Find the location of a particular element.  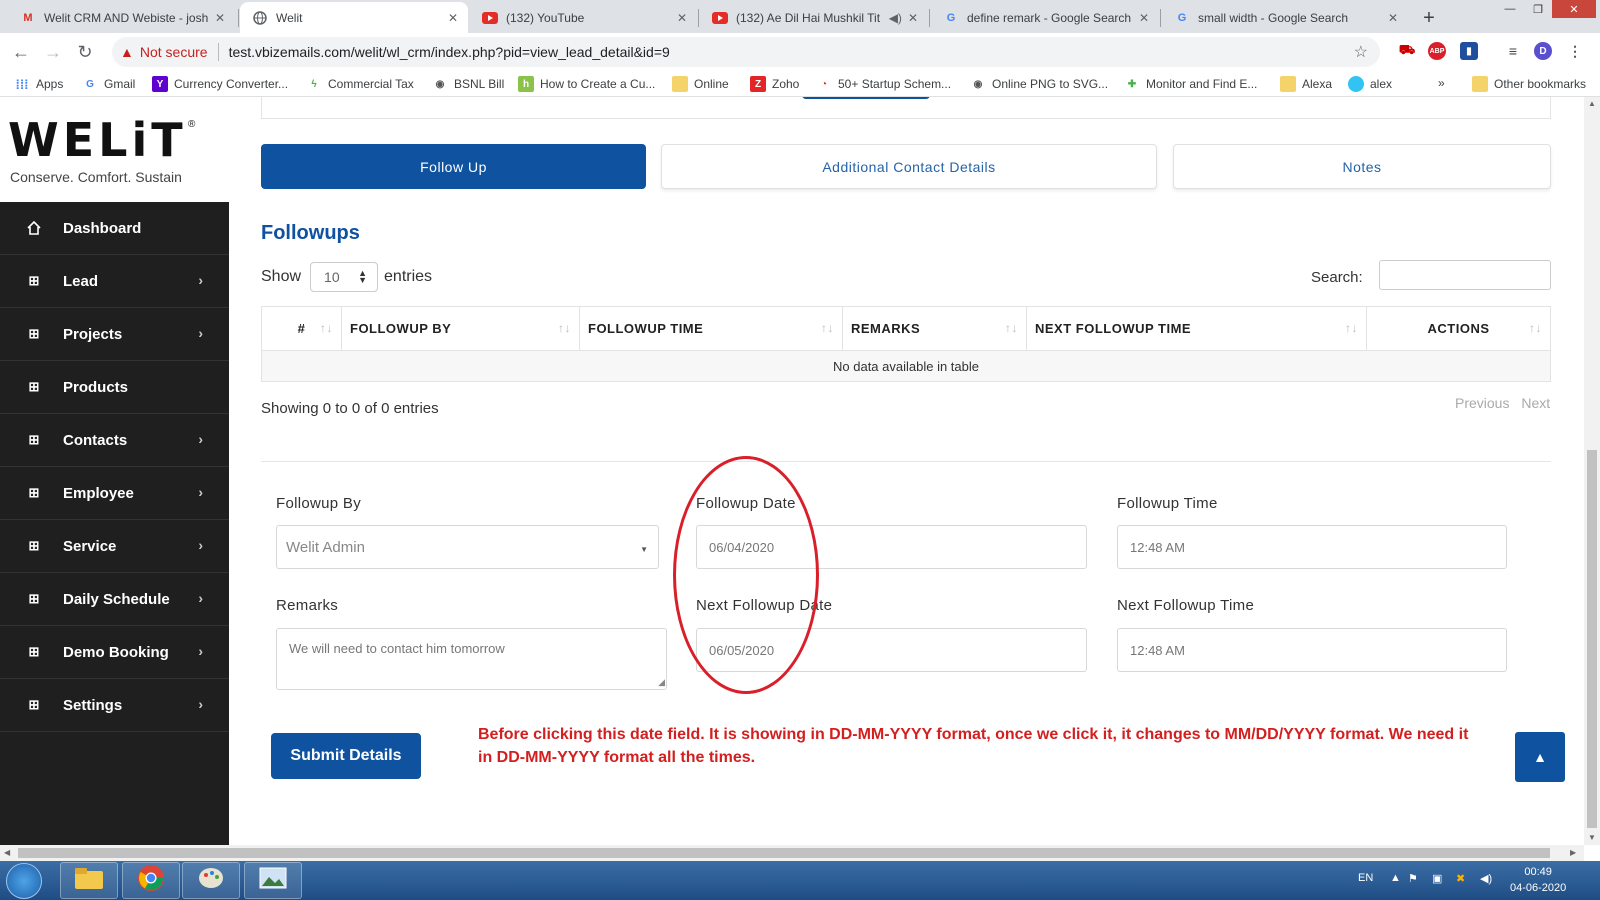

search-input is located at coordinates (1465, 275).